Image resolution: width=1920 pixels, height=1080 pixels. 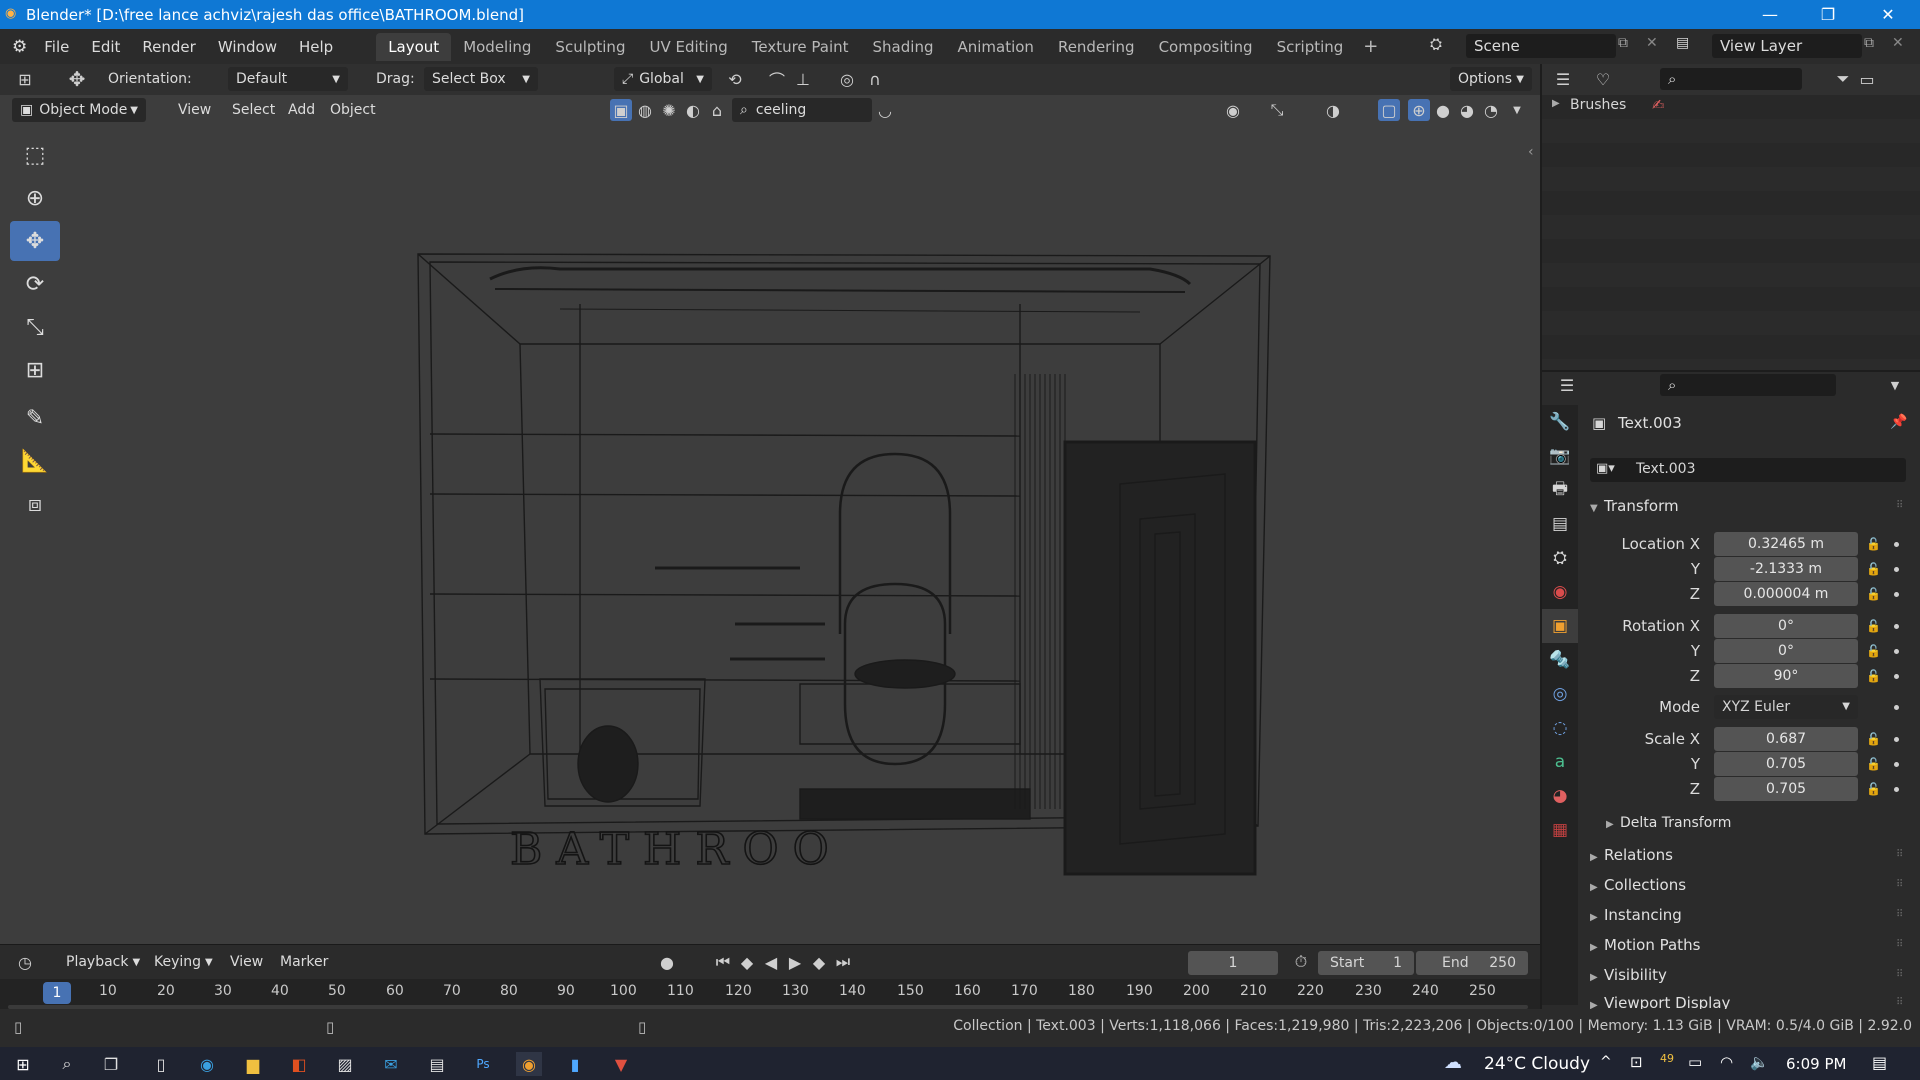 I want to click on tab-sculpting: Sculpting, so click(x=590, y=47).